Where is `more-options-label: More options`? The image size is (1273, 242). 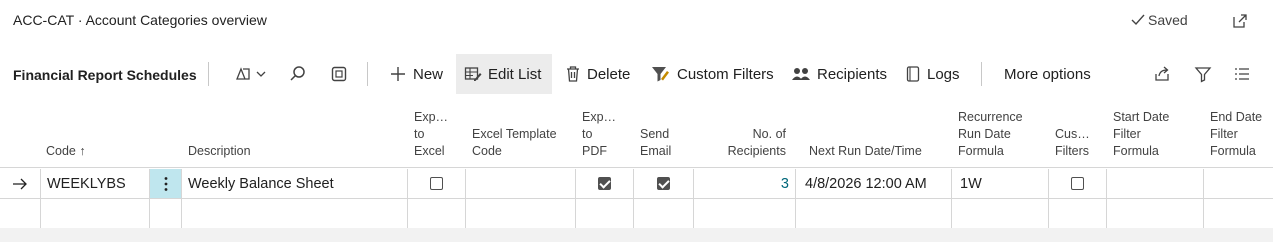
more-options-label: More options is located at coordinates (1047, 74).